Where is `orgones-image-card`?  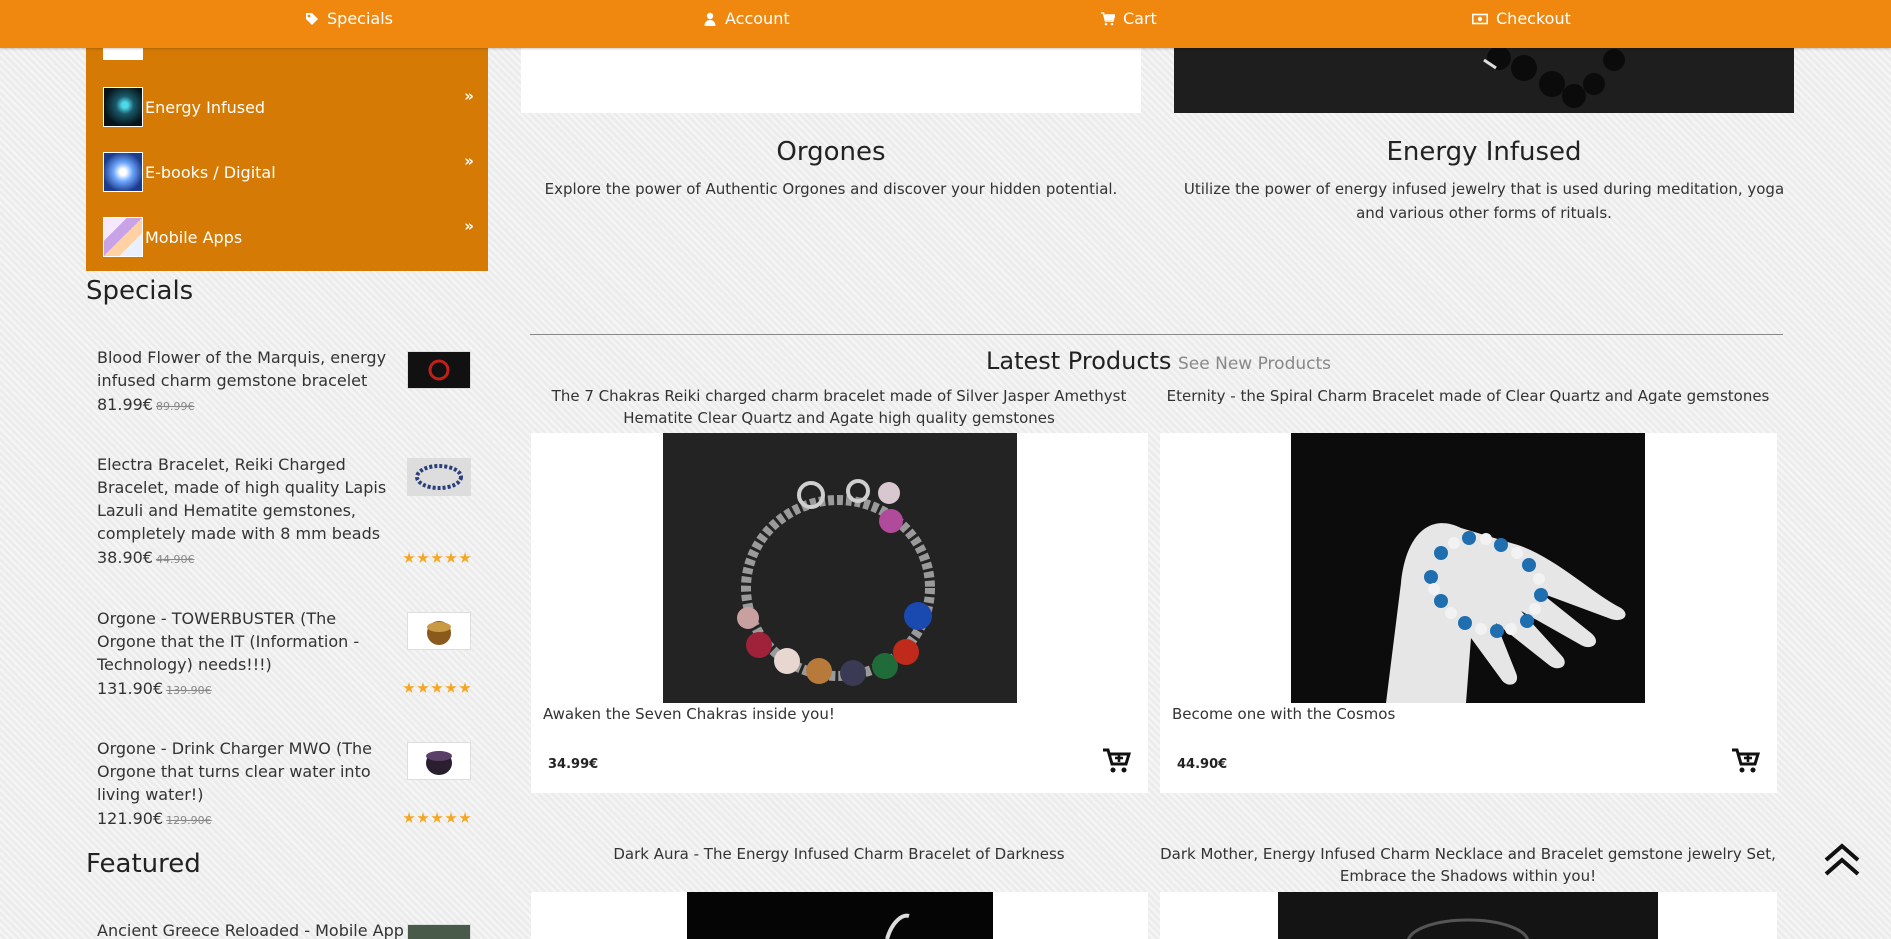 orgones-image-card is located at coordinates (831, 80).